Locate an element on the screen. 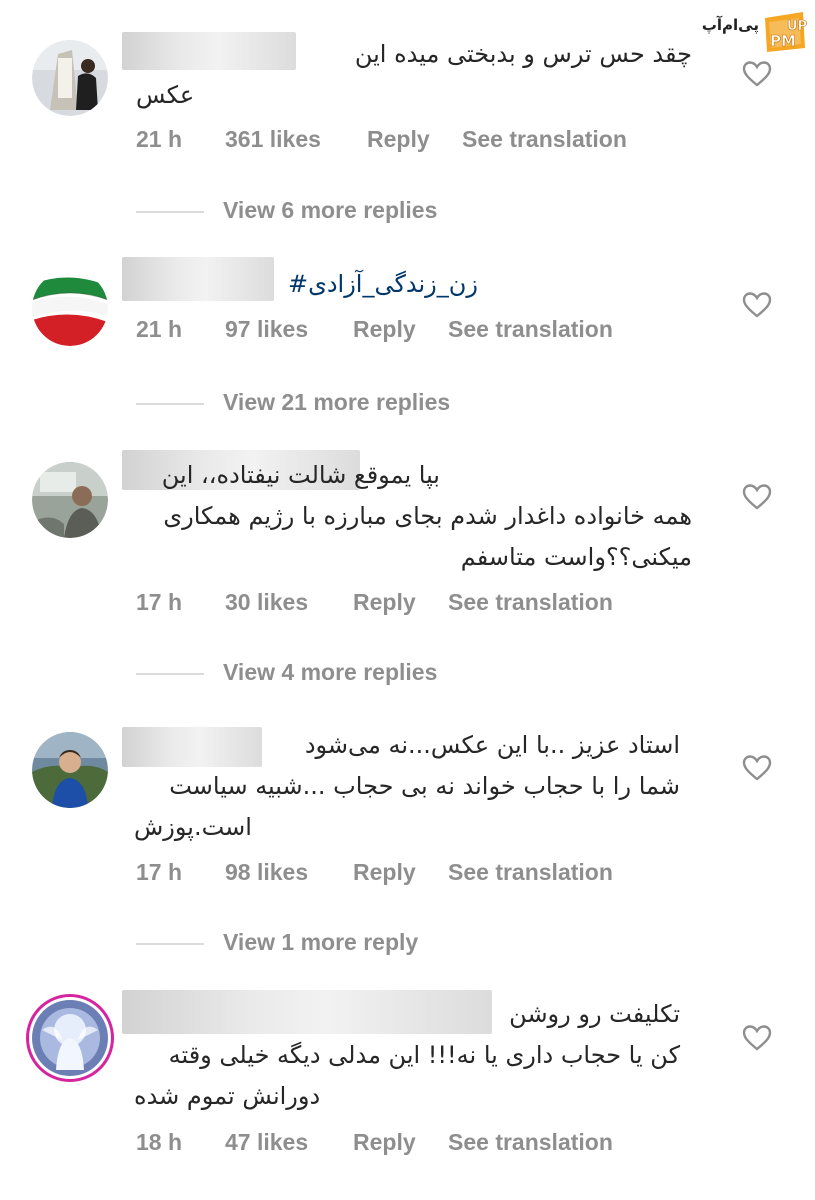  comment-line: استاد عزیز ..با این عکس...نه می‌شود is located at coordinates (492, 745).